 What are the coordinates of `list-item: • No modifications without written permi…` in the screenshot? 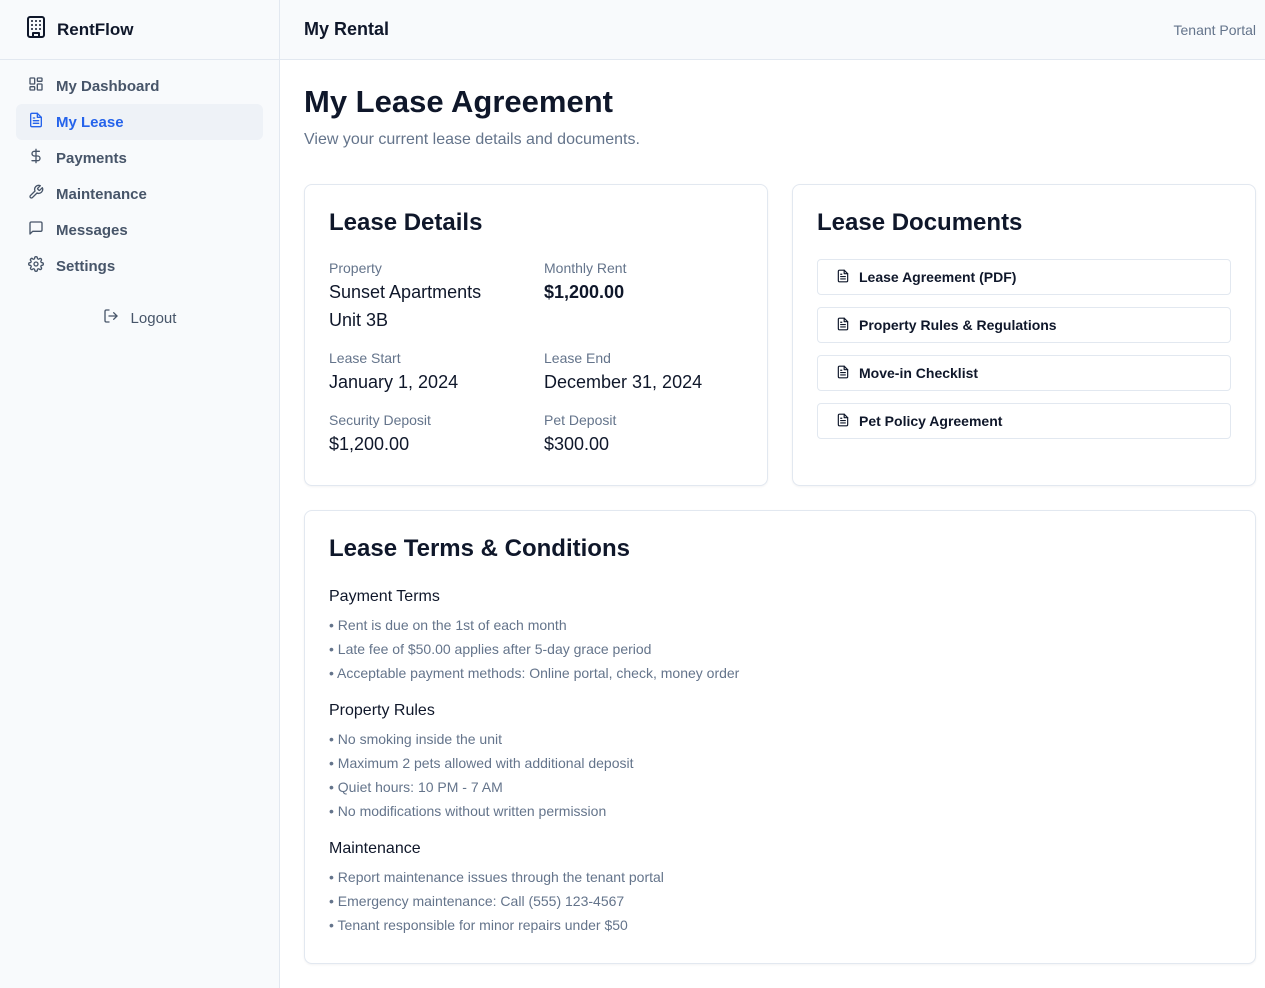 It's located at (468, 811).